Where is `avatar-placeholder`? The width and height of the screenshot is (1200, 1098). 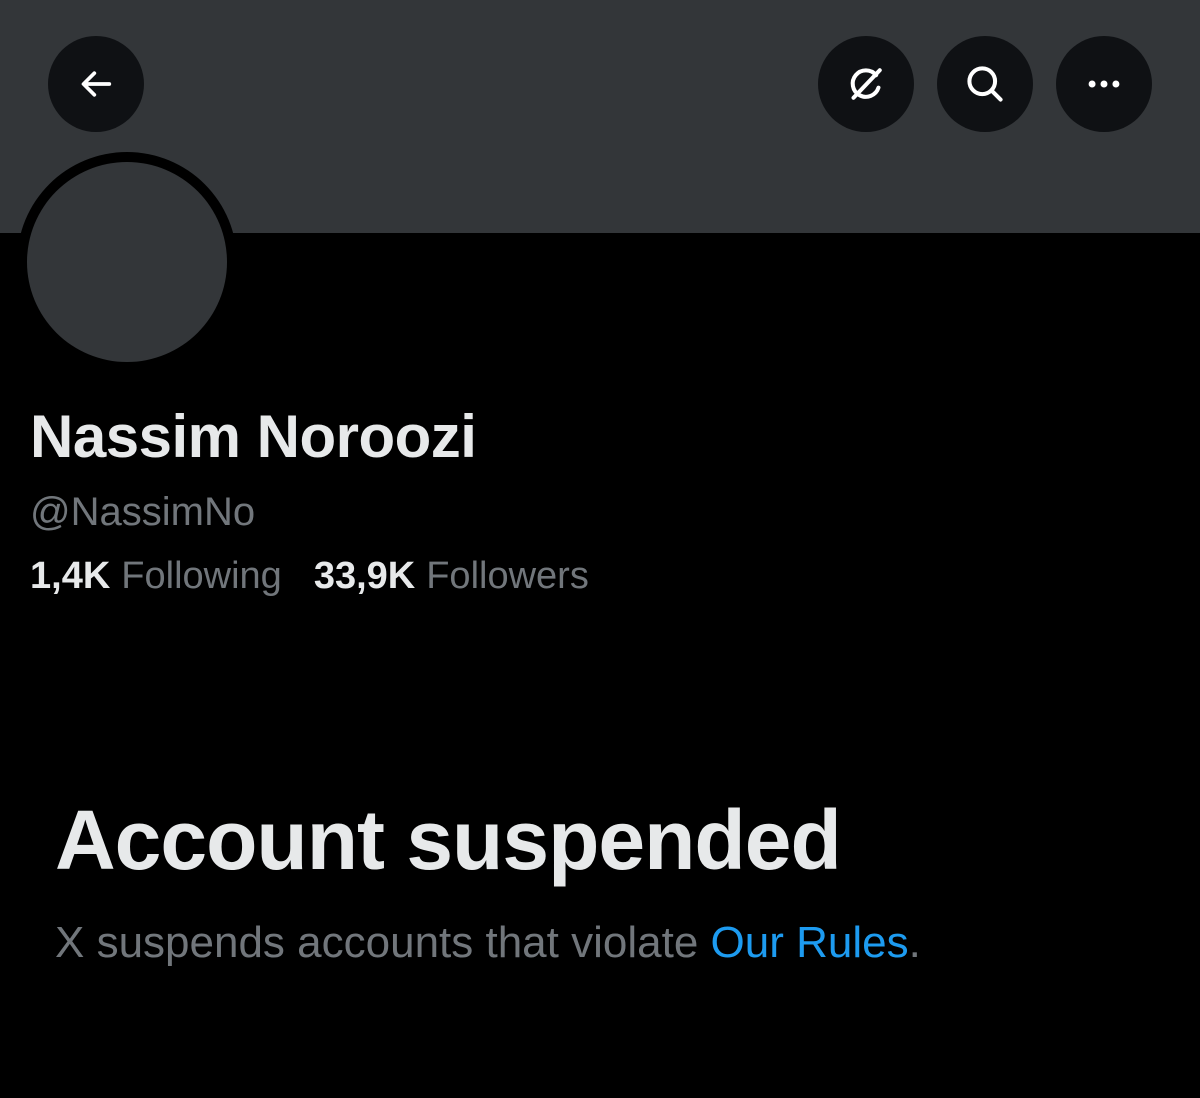 avatar-placeholder is located at coordinates (127, 262).